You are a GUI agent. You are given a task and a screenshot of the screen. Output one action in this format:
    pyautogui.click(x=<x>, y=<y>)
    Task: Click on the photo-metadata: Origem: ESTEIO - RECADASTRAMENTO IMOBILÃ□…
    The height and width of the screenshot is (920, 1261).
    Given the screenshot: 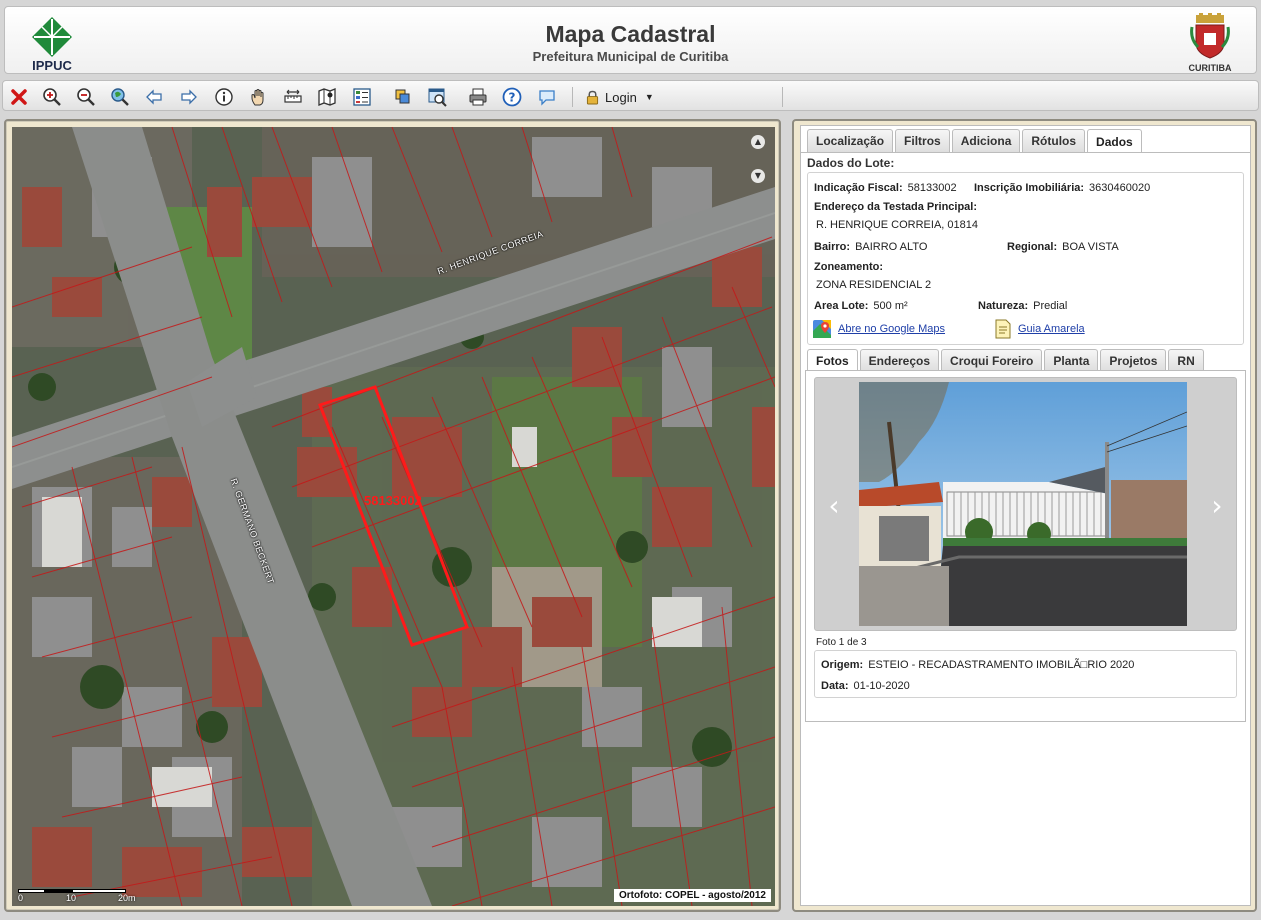 What is the action you would take?
    pyautogui.click(x=1025, y=674)
    